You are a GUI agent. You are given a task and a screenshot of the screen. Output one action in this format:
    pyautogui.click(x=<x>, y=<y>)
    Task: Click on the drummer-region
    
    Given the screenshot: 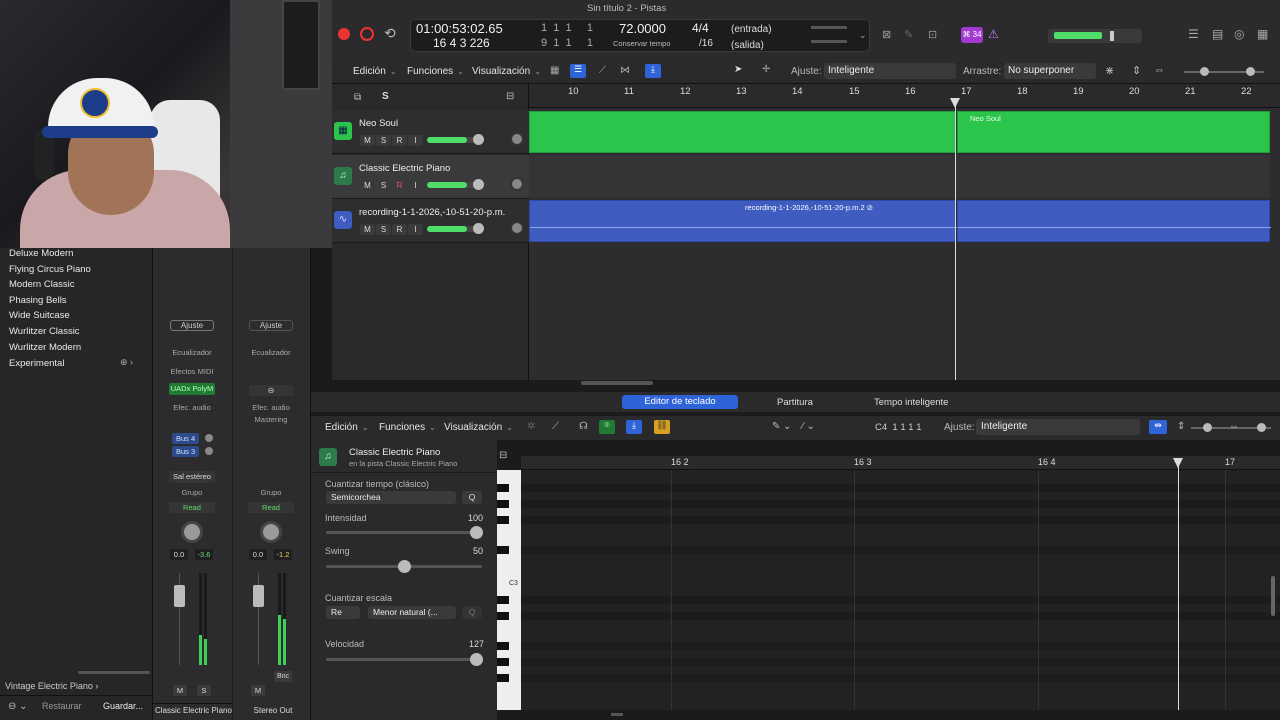 What is the action you would take?
    pyautogui.click(x=742, y=132)
    